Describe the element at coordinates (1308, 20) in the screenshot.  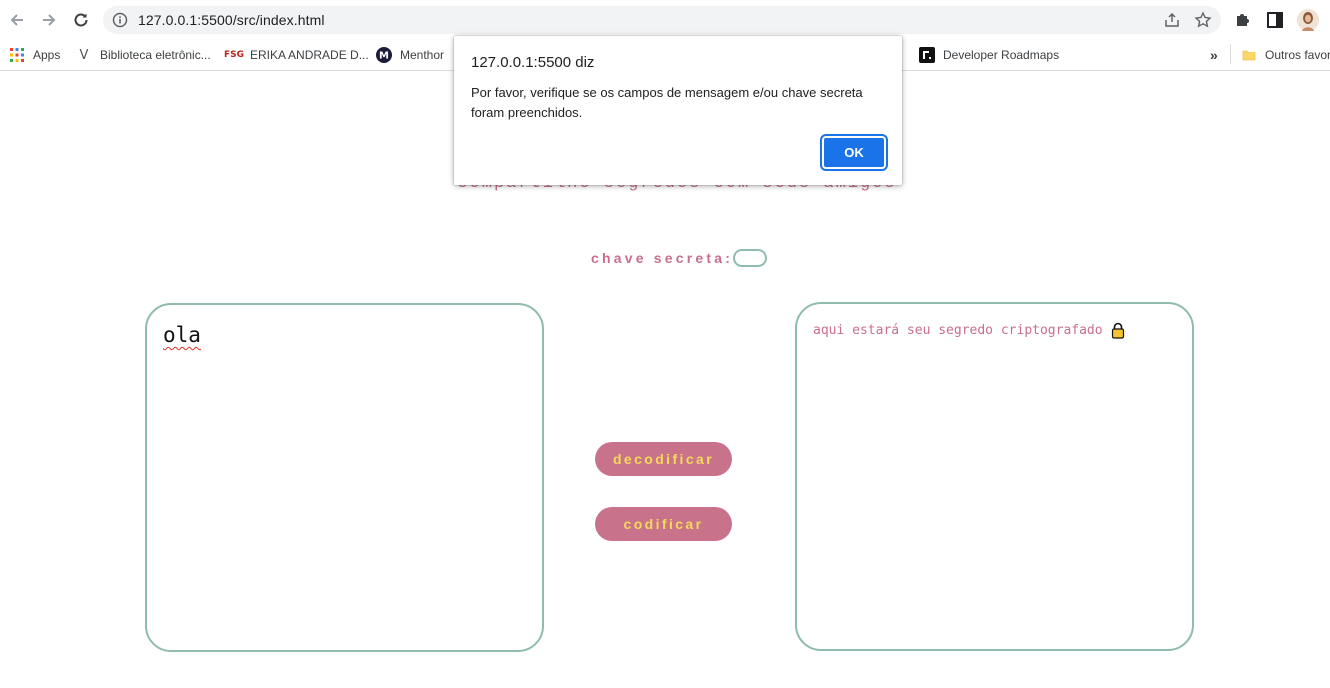
I see `profile-avatar` at that location.